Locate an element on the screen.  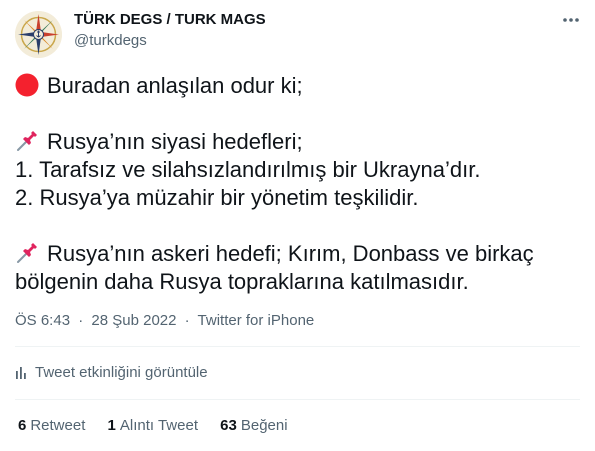
analytics-icon is located at coordinates (21, 373).